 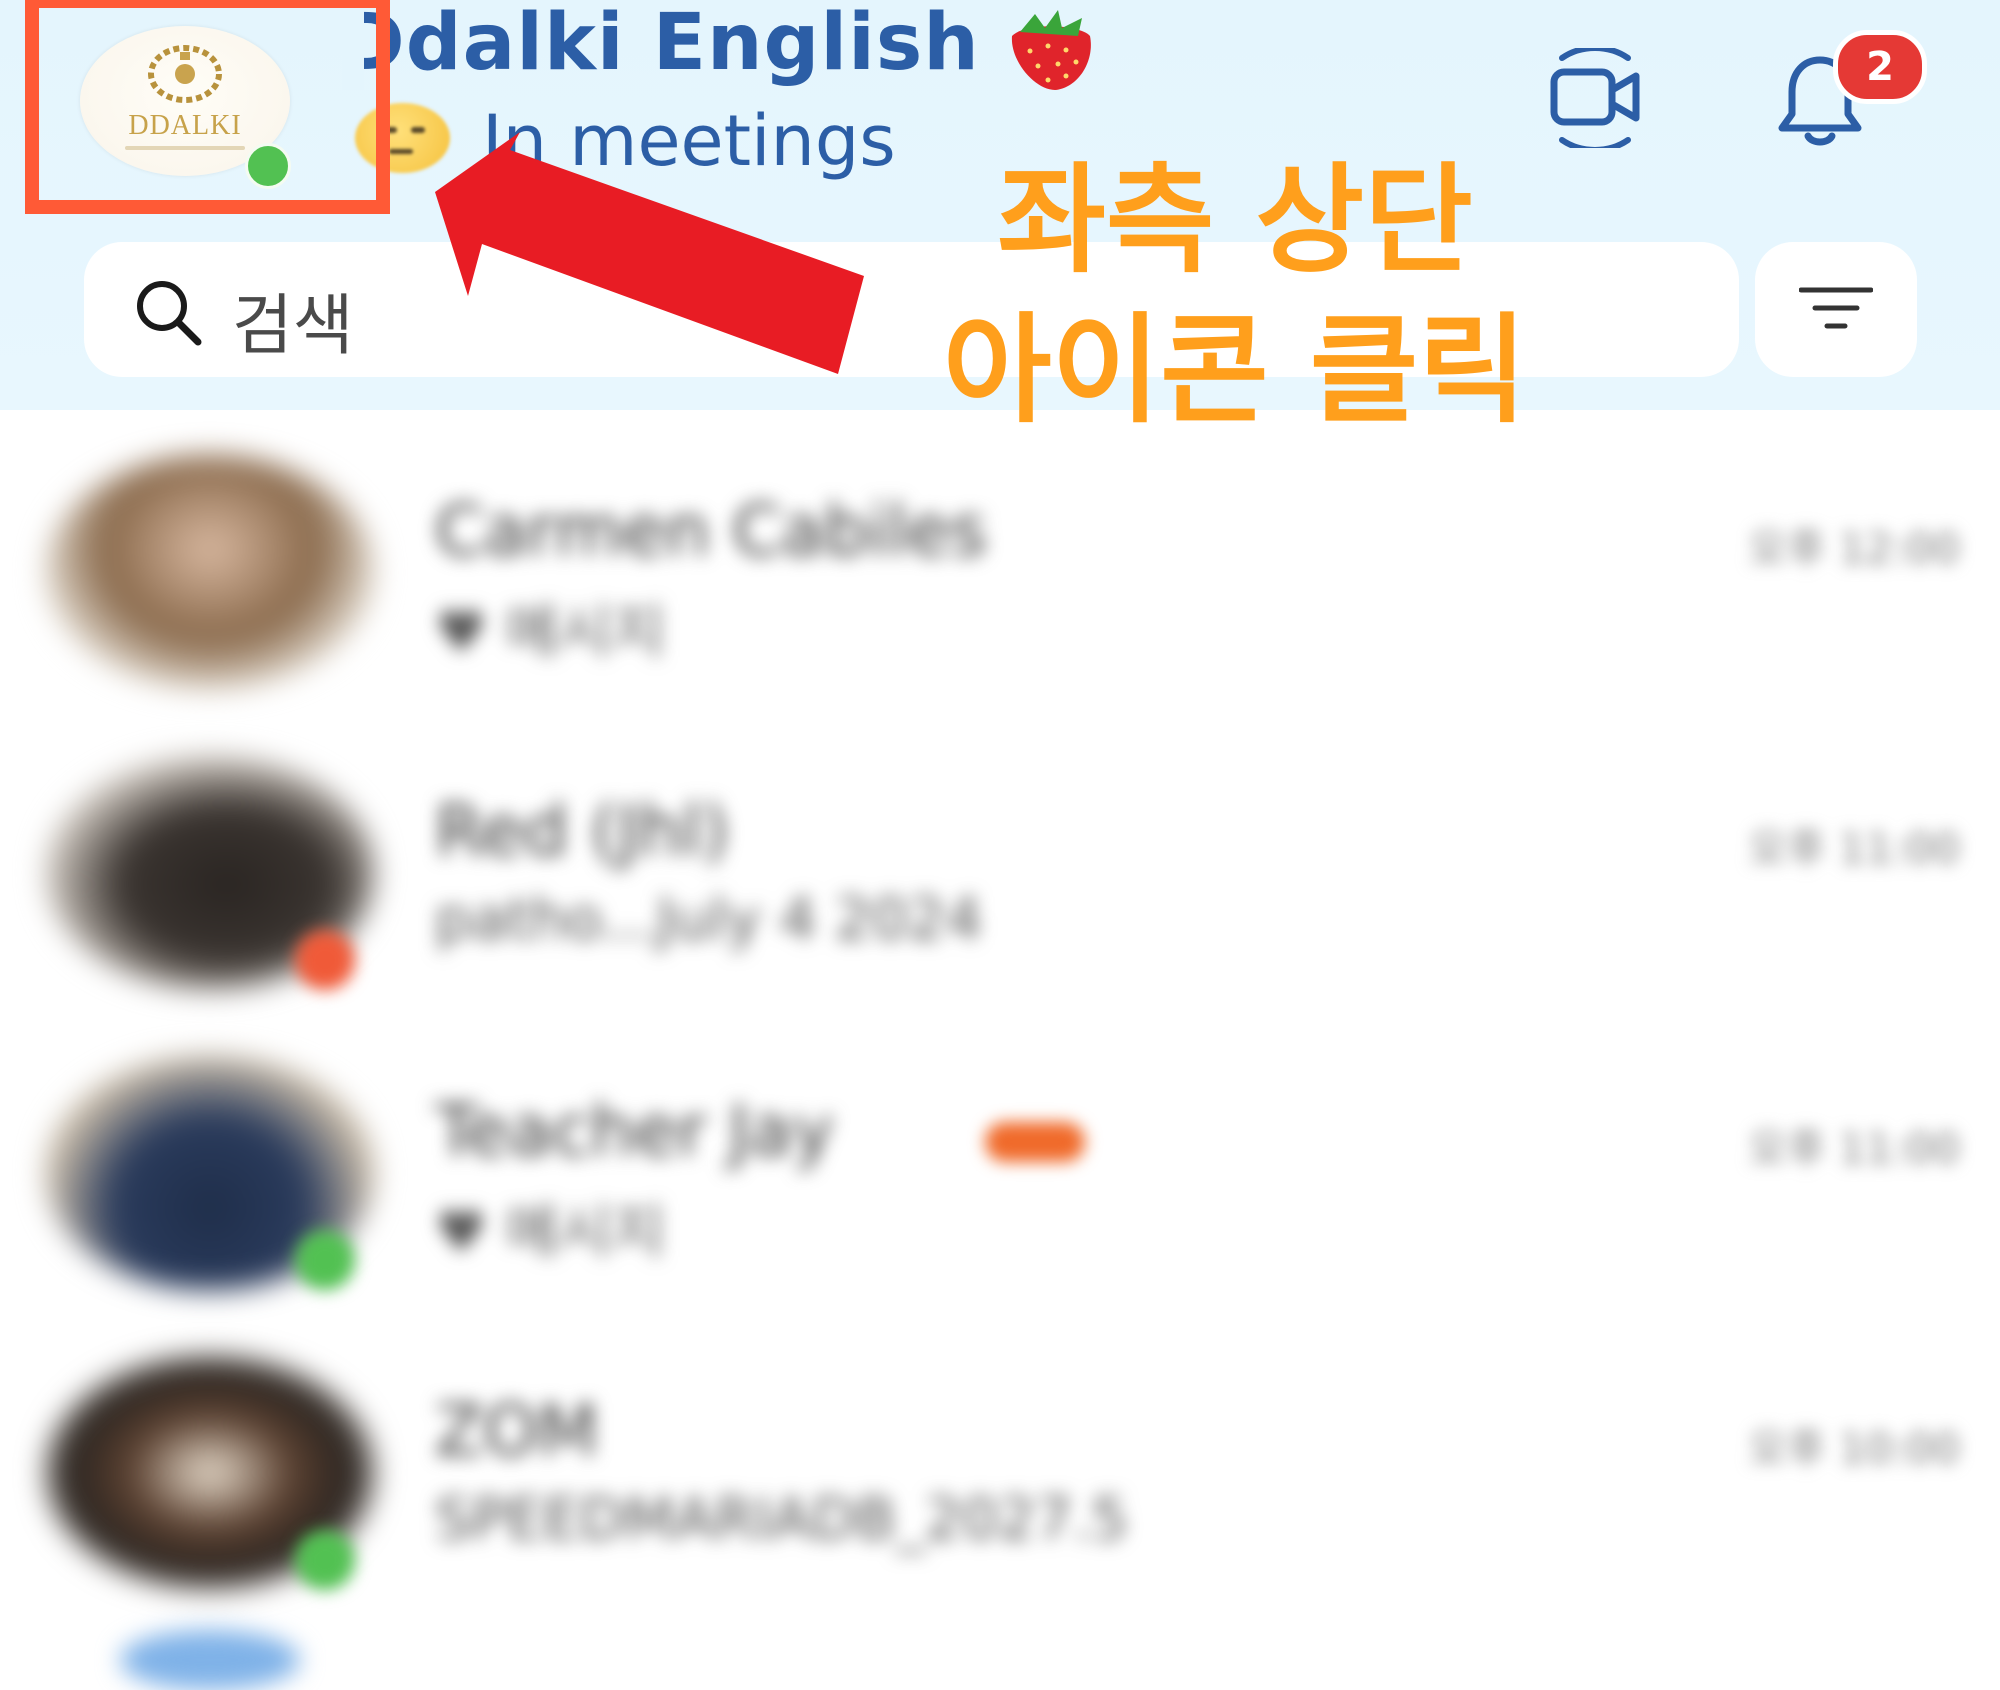 I want to click on message-time: 오후 10:00, so click(x=1854, y=1448).